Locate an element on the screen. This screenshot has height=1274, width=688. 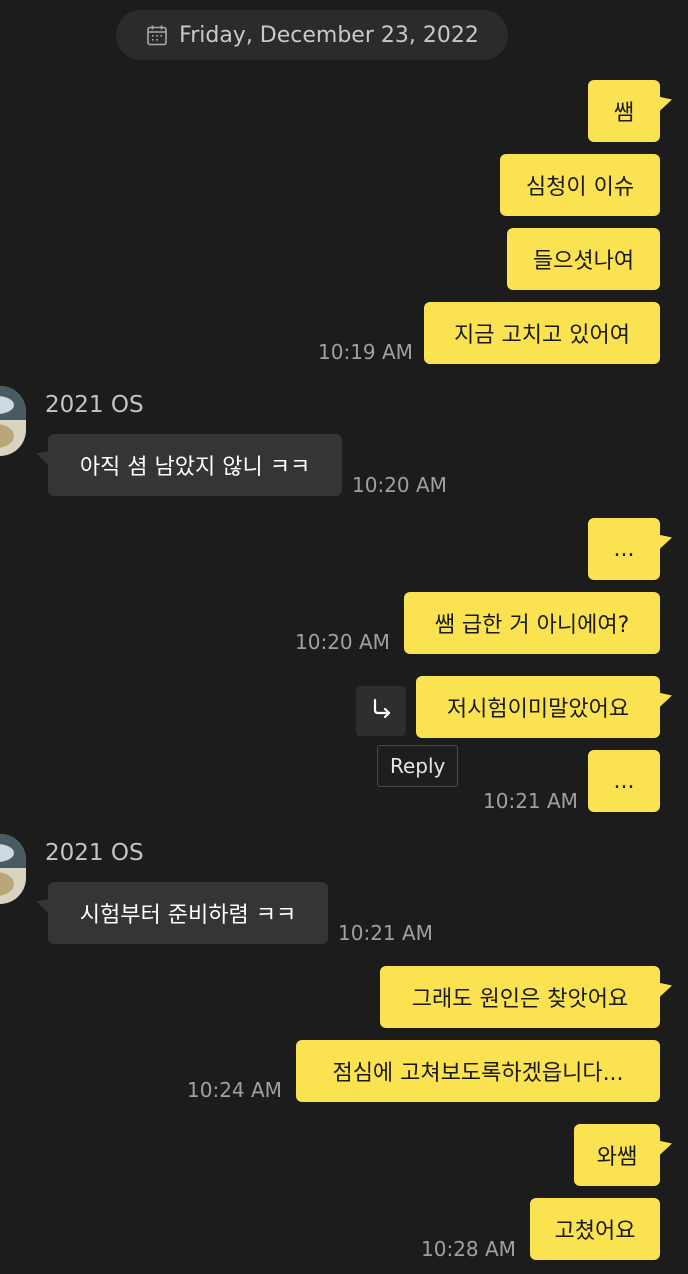
message-text: 심청이 이슈 is located at coordinates (580, 187).